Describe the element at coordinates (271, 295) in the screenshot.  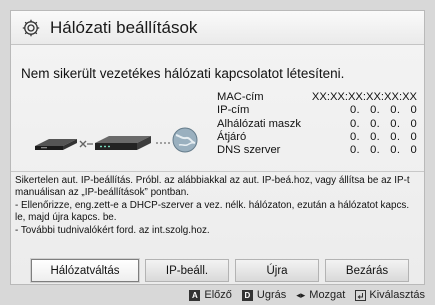
I see `hint-label: Ugrás` at that location.